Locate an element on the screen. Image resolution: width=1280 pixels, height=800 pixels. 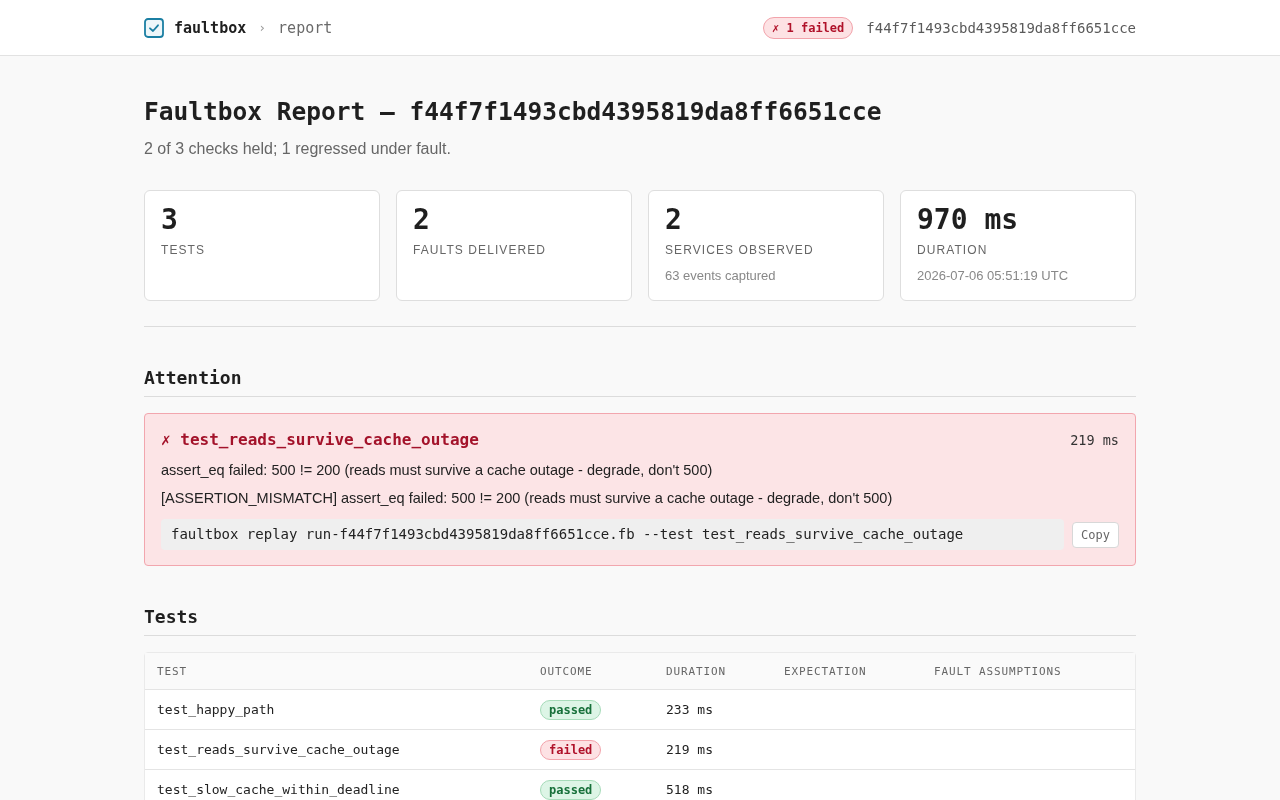
section-heading: Tests is located at coordinates (640, 620).